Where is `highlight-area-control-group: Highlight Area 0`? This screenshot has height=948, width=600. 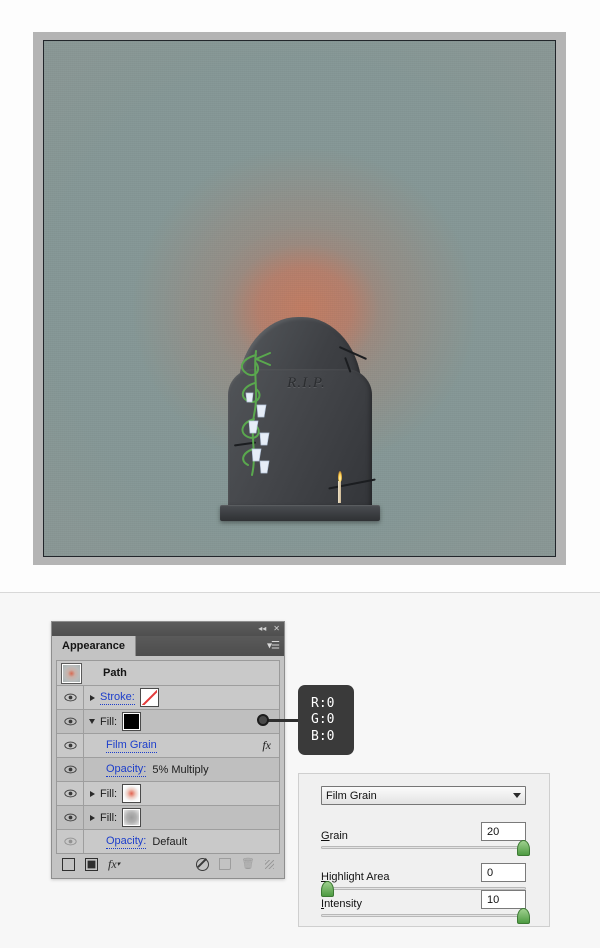
highlight-area-control-group: Highlight Area 0 is located at coordinates (423, 880).